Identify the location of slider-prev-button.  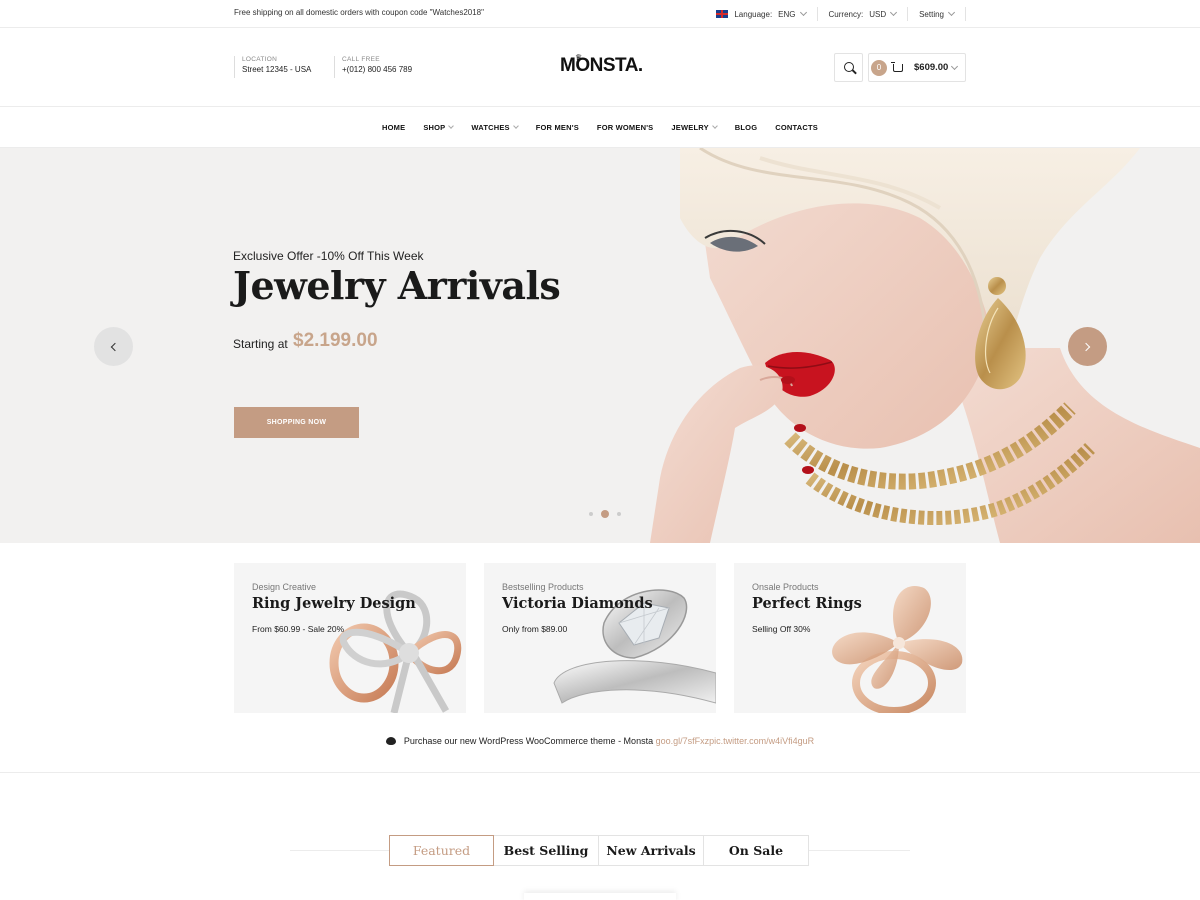
(113, 346).